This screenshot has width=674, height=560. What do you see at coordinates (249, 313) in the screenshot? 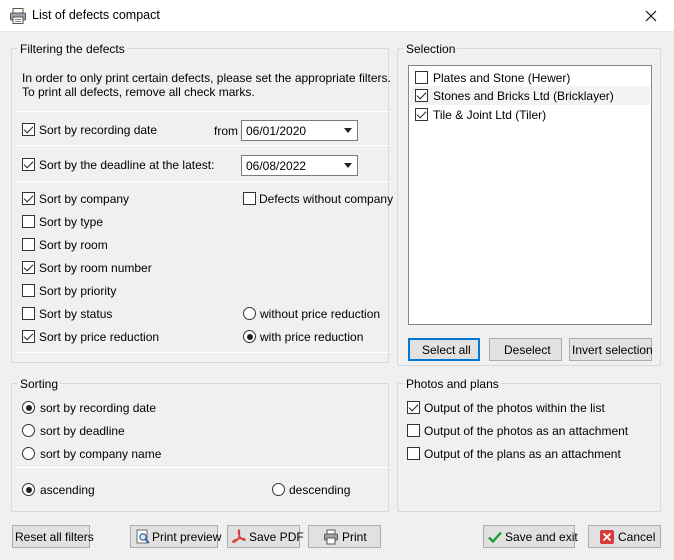
I see `without-price-reduction-radio` at bounding box center [249, 313].